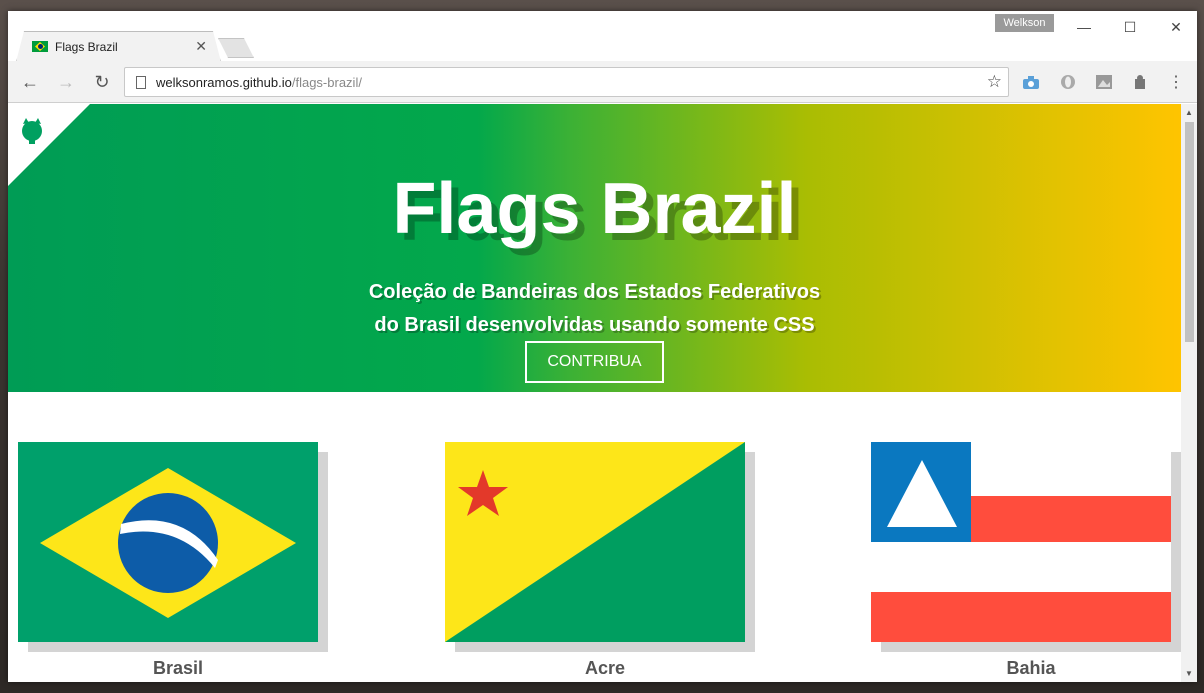  I want to click on url-path: /flags-brazil/, so click(326, 82).